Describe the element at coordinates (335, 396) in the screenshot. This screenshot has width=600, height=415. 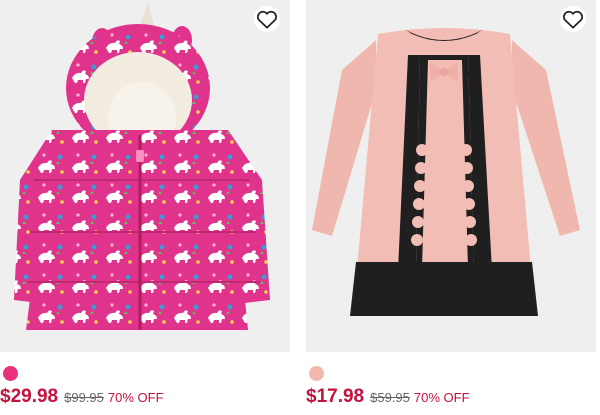
I see `sale-price: $17.98` at that location.